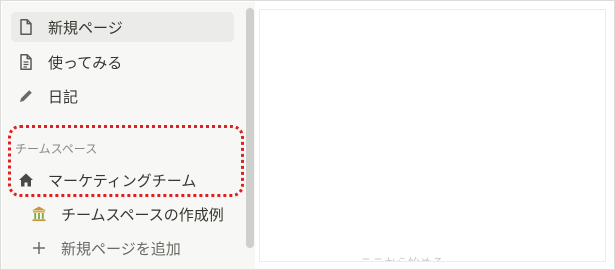  What do you see at coordinates (56, 149) in the screenshot?
I see `section-title: チームスペース` at bounding box center [56, 149].